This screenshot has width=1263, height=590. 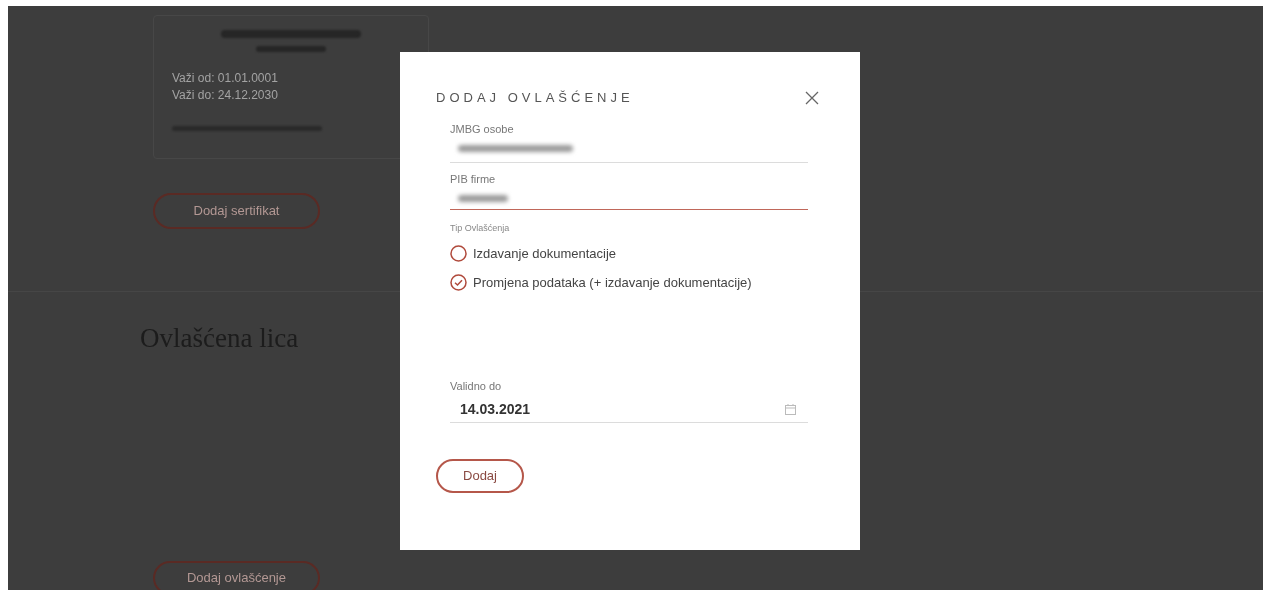 I want to click on date-value: 14.03.2021, so click(x=495, y=409).